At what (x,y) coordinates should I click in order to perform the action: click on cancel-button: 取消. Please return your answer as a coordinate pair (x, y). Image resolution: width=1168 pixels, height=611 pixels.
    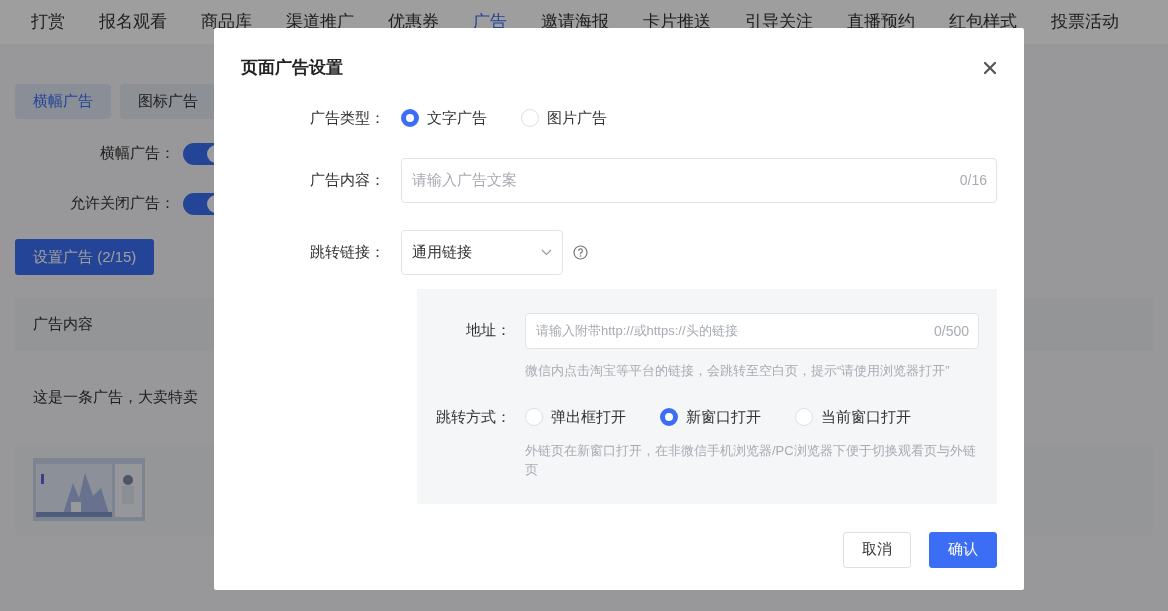
    Looking at the image, I should click on (877, 549).